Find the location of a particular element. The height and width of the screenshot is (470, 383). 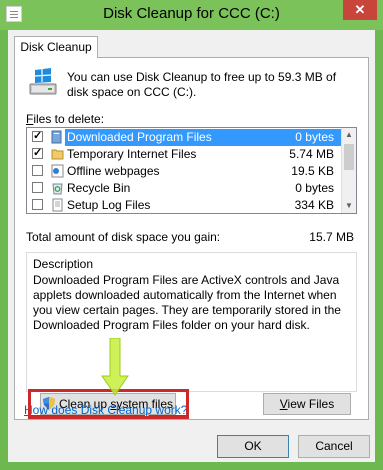

view-files-button: View Files is located at coordinates (307, 404).